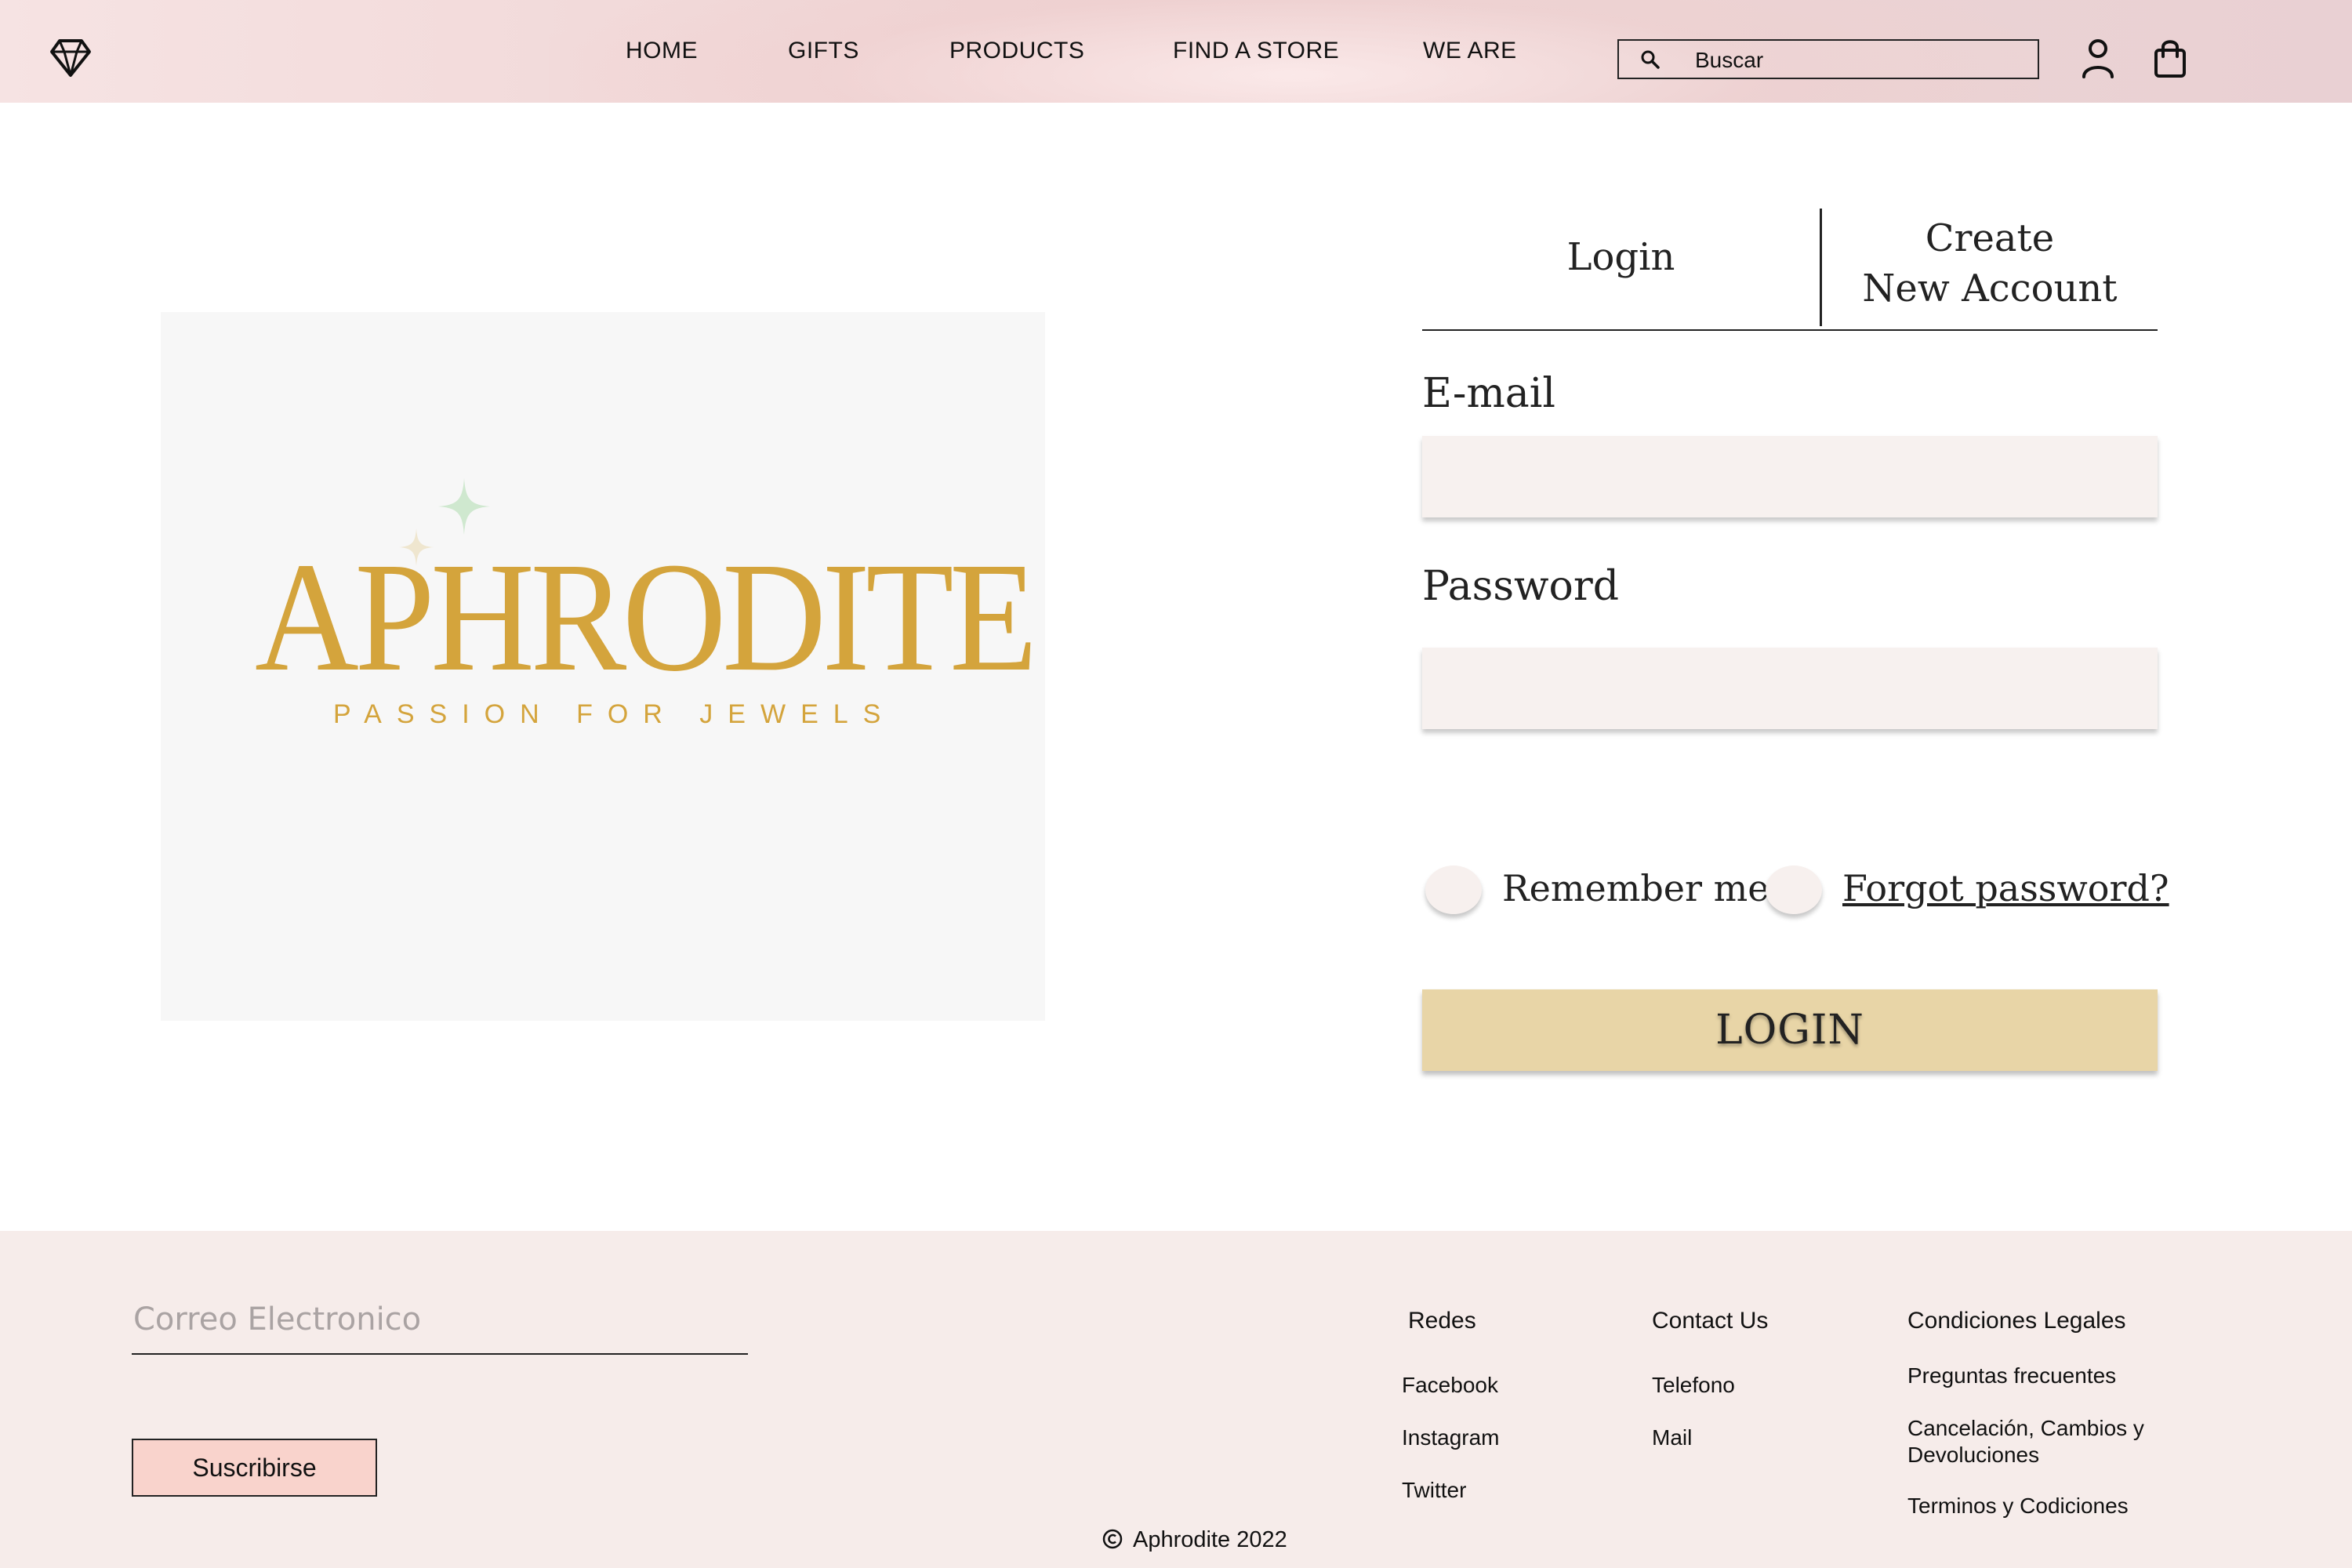  I want to click on footer-heading-redes: Redes, so click(1442, 1321).